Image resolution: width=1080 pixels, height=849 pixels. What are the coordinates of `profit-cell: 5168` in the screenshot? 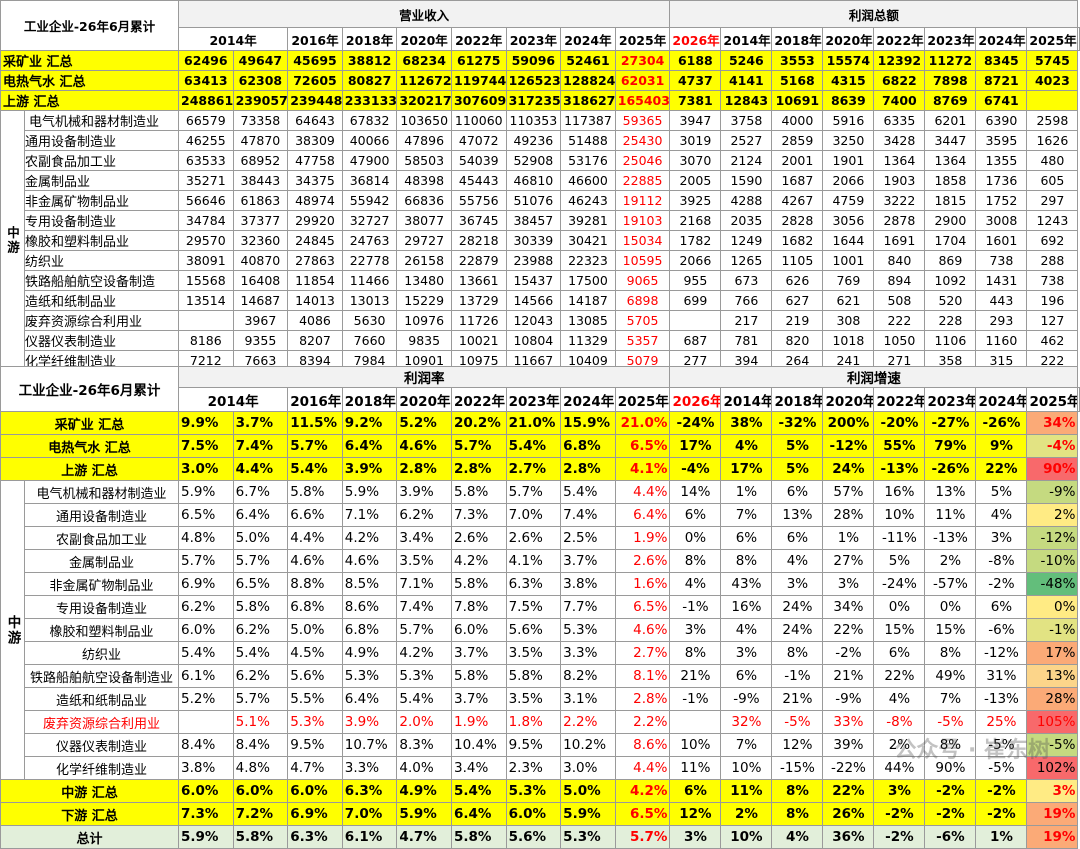 It's located at (797, 81).